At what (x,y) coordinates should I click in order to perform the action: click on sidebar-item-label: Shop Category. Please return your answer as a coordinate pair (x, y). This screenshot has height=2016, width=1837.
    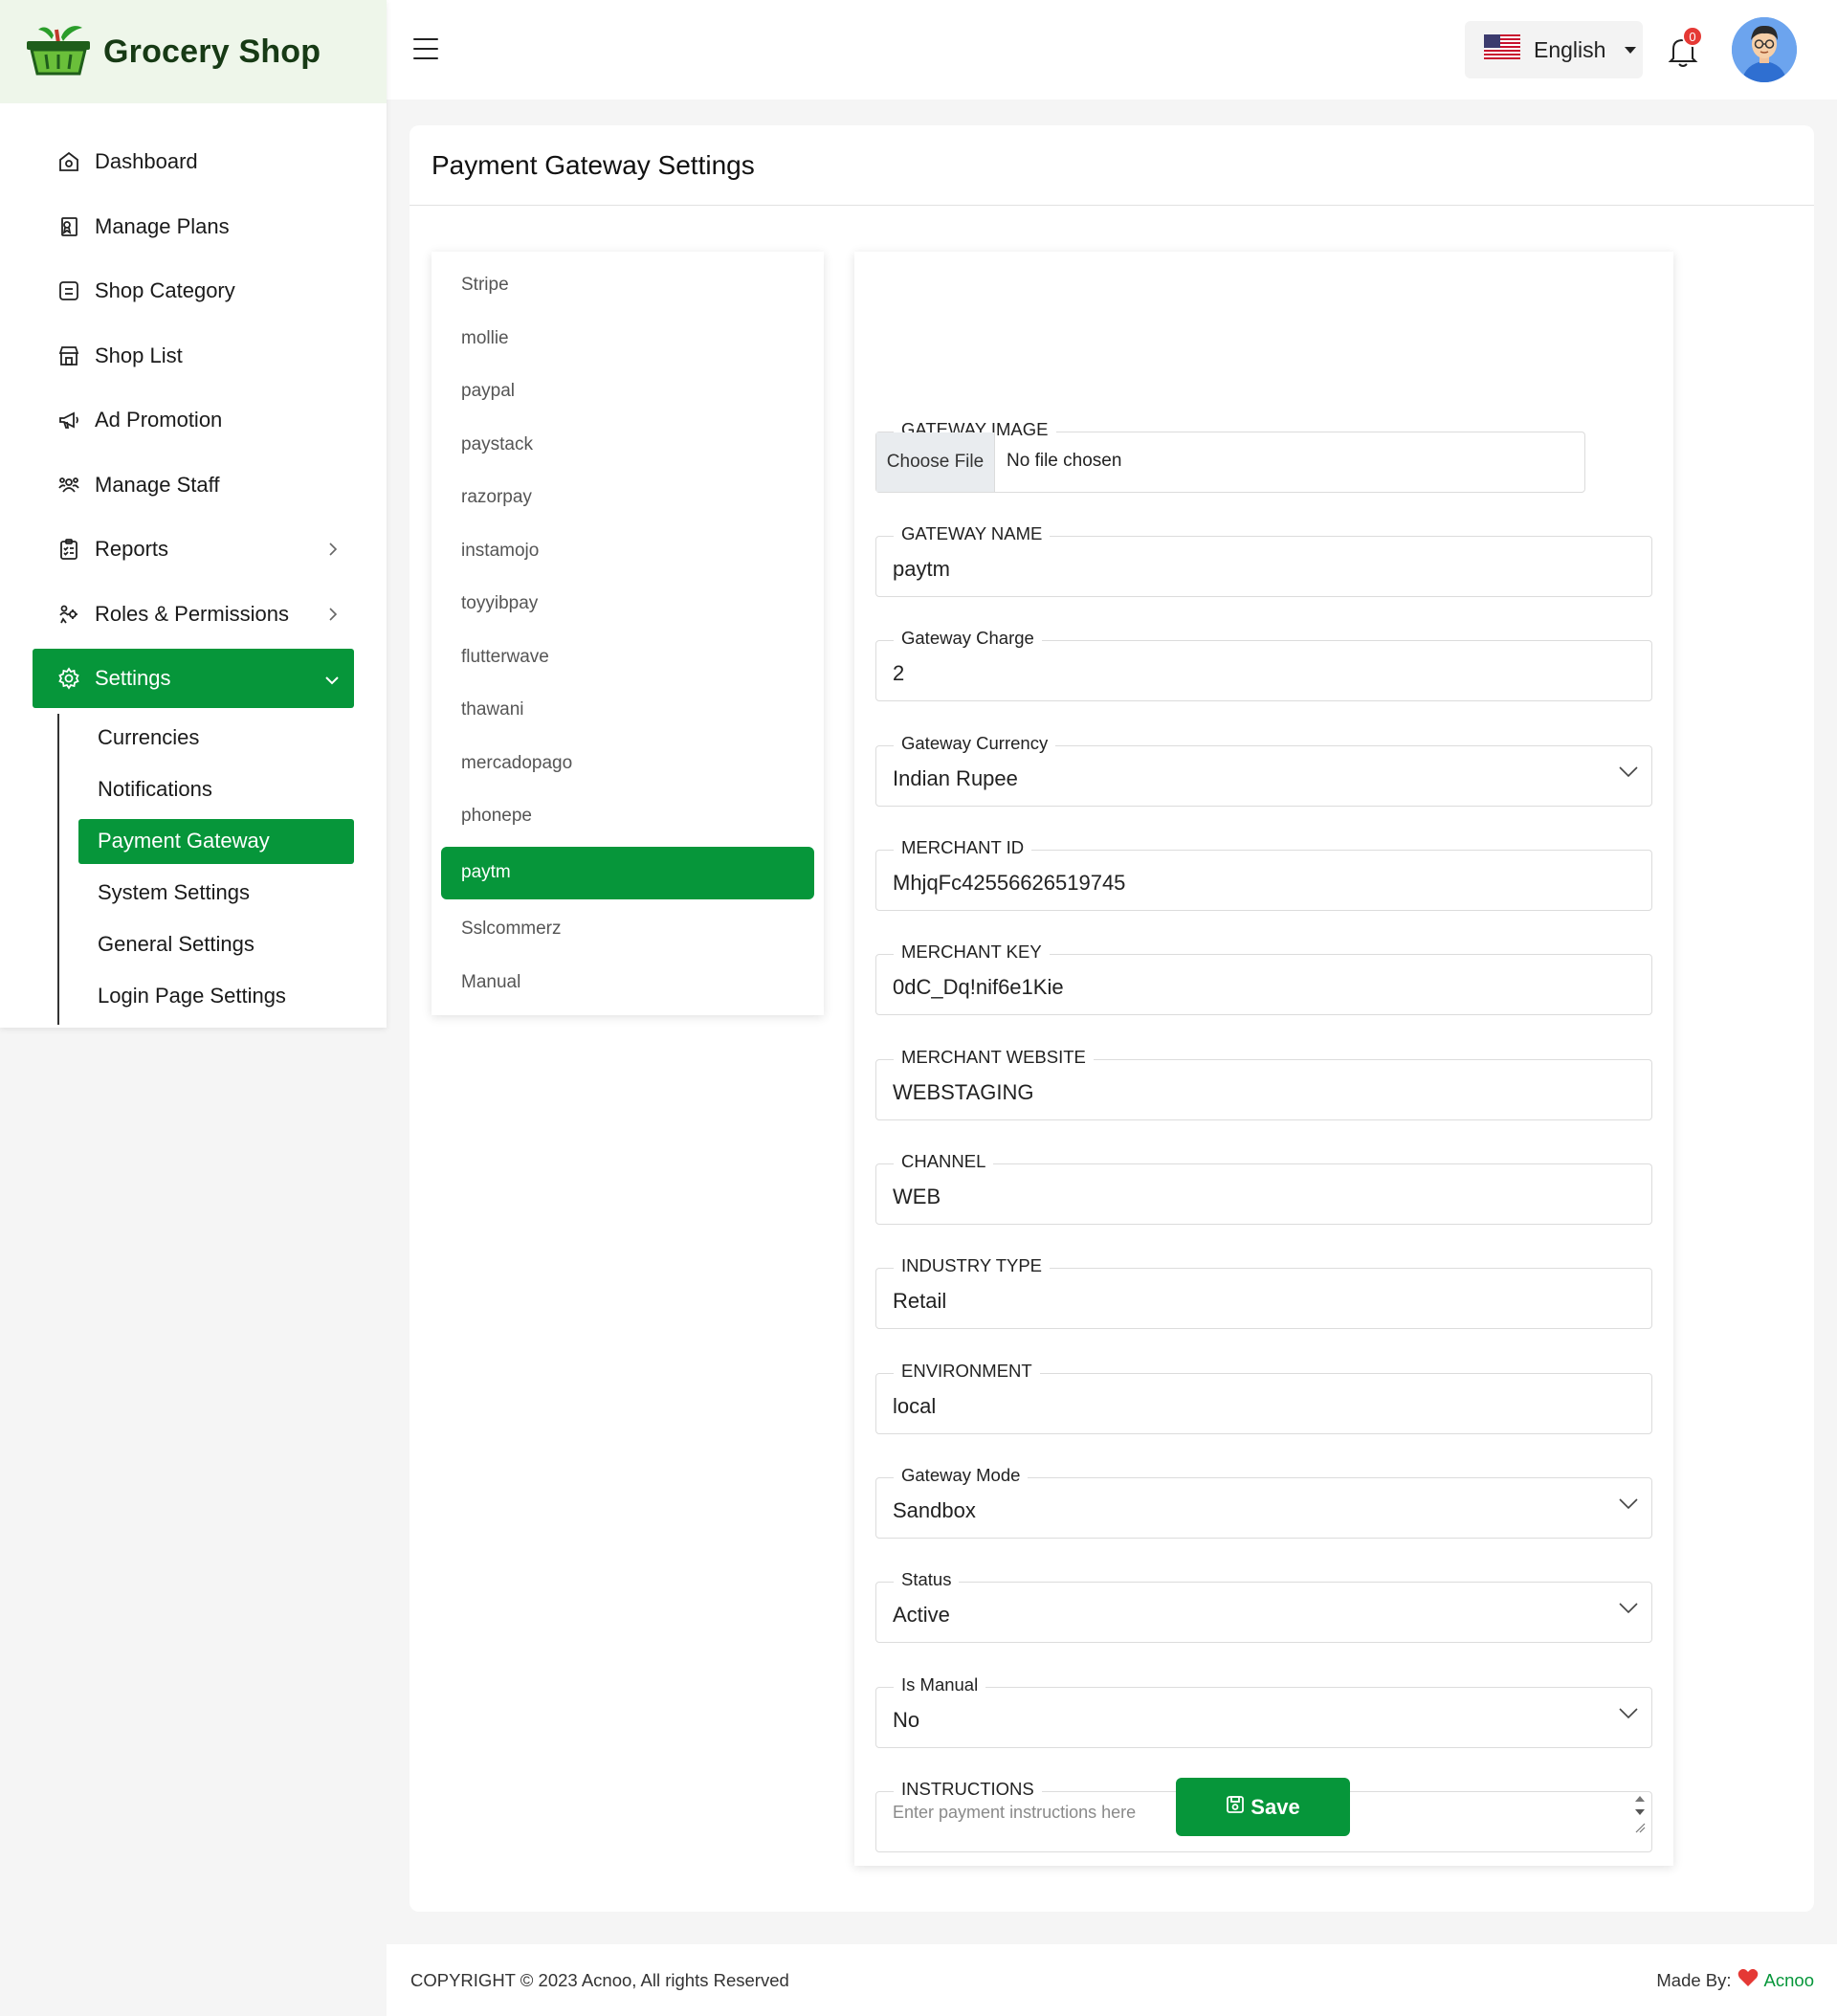
    Looking at the image, I should click on (165, 290).